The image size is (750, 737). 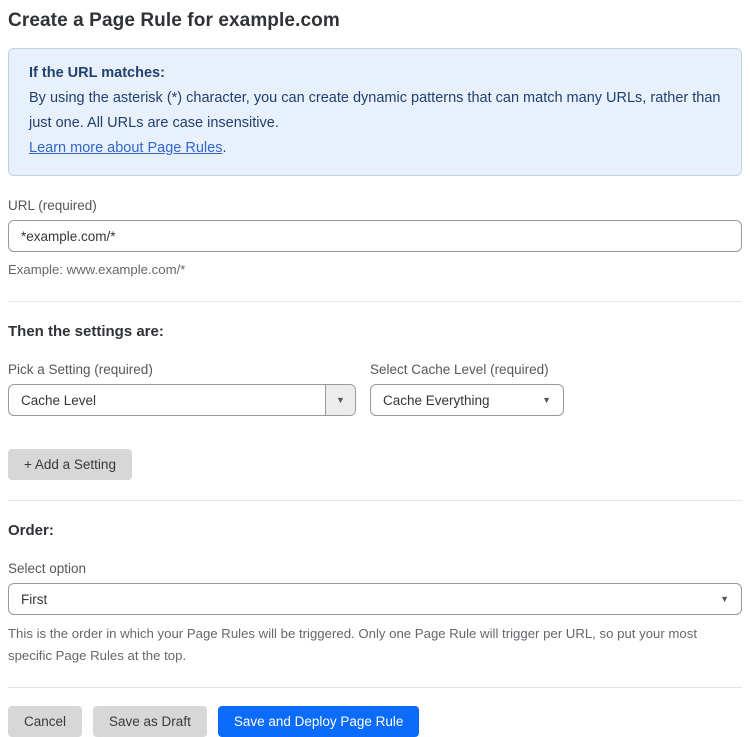 What do you see at coordinates (552, 400) in the screenshot?
I see `cache-level-arrow: ▼` at bounding box center [552, 400].